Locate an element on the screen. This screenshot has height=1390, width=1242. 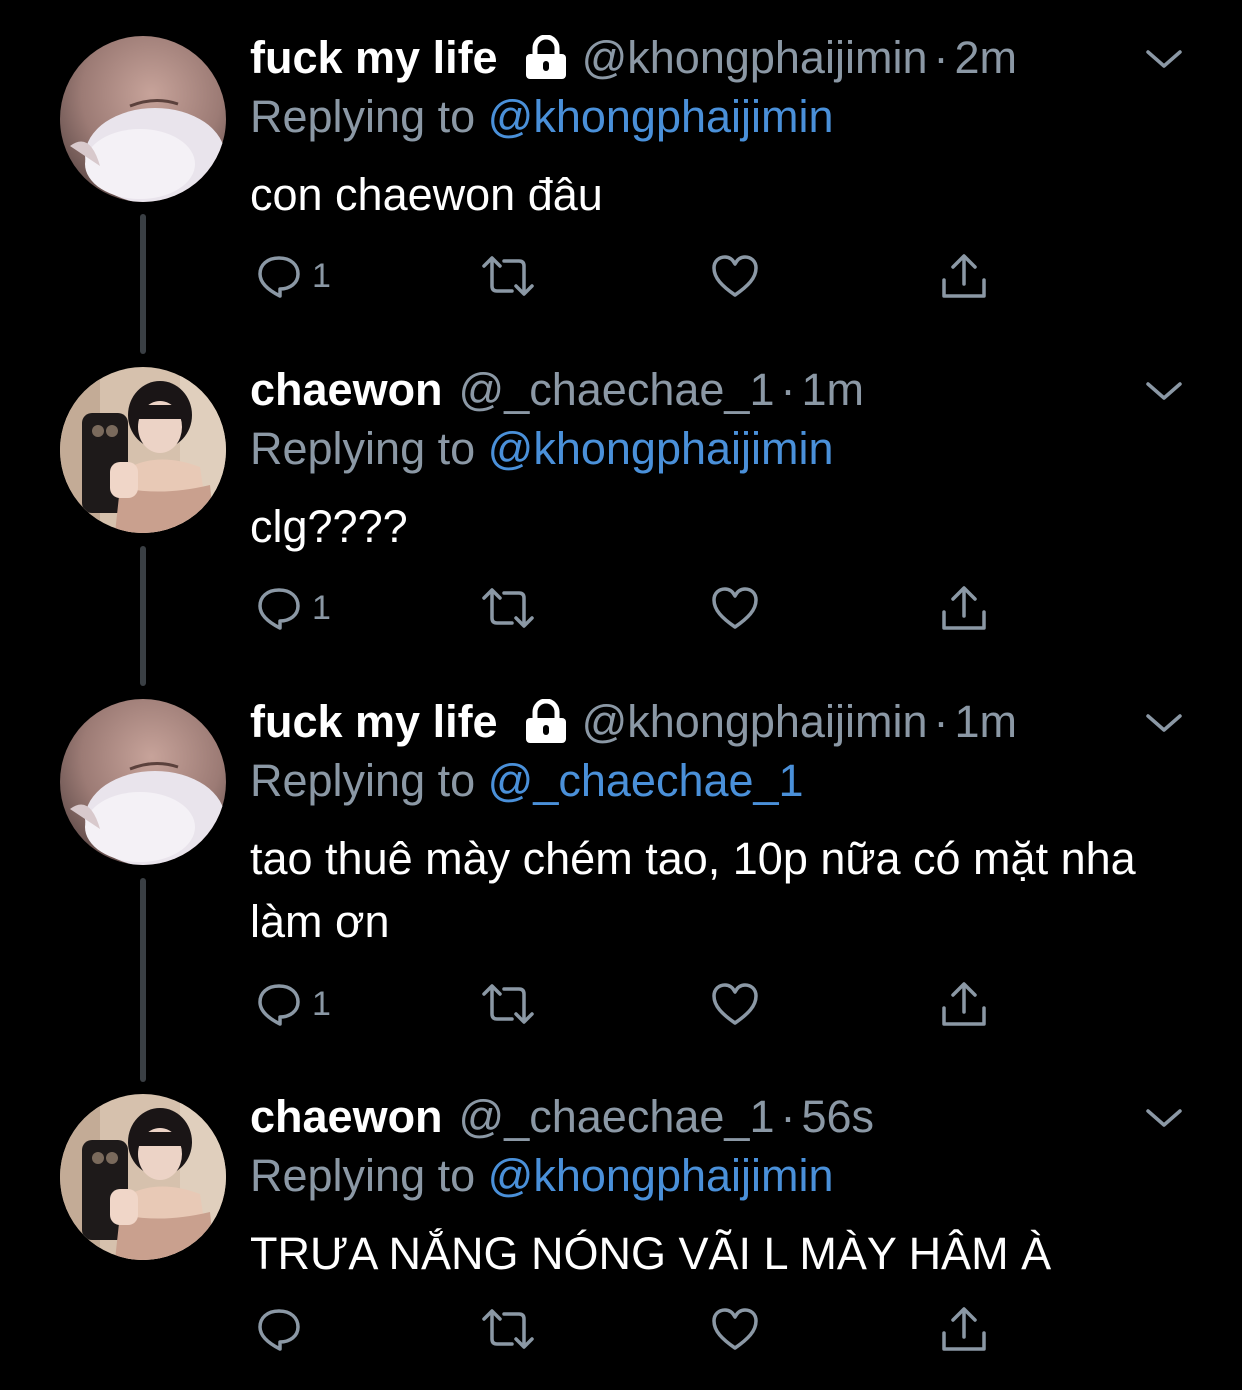
timestamp: 2m is located at coordinates (985, 58).